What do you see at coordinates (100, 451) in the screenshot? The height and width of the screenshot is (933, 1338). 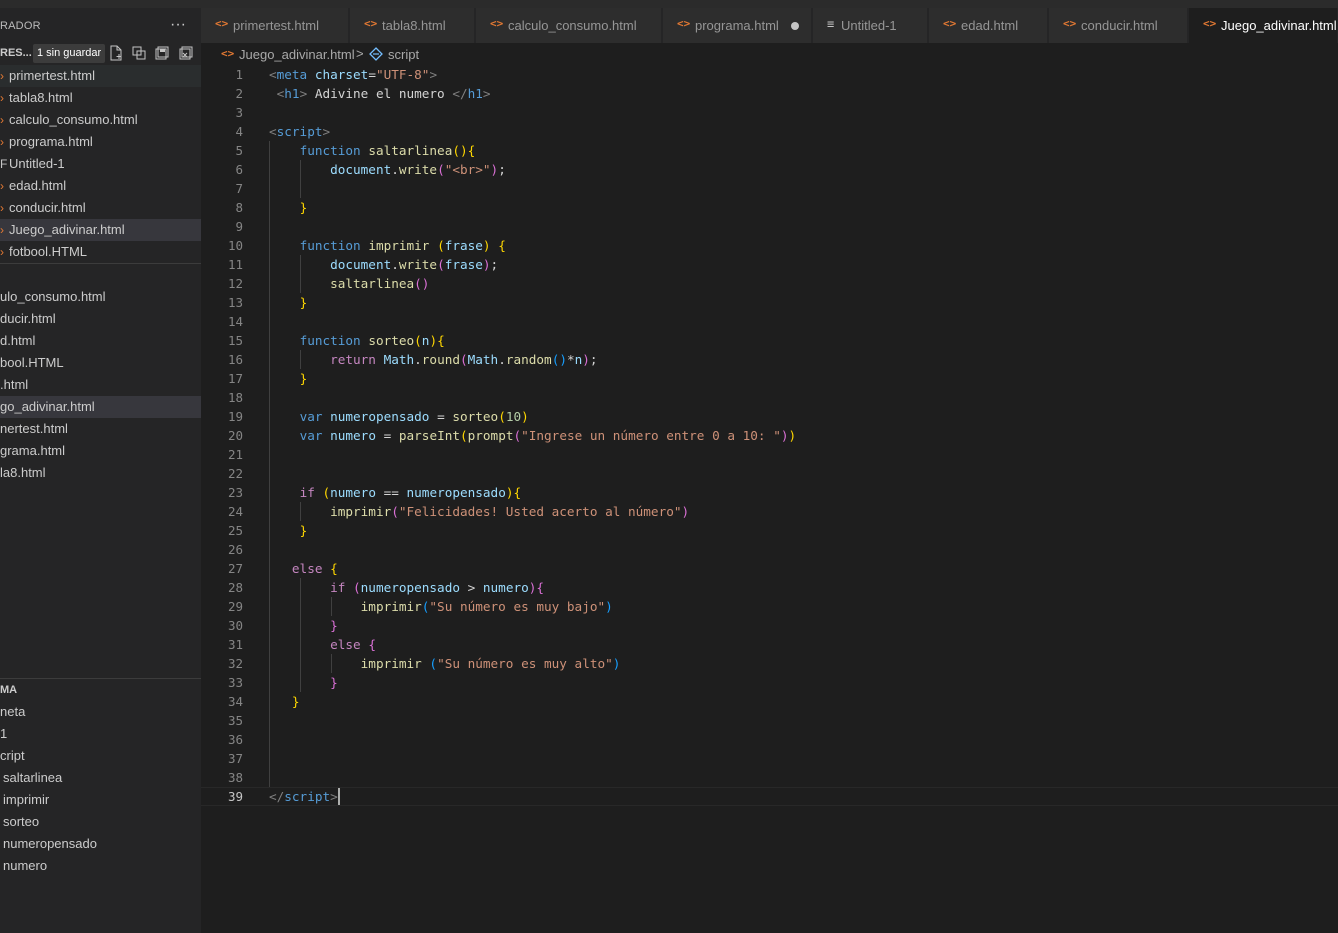 I see `folder-file-item: grama.html` at bounding box center [100, 451].